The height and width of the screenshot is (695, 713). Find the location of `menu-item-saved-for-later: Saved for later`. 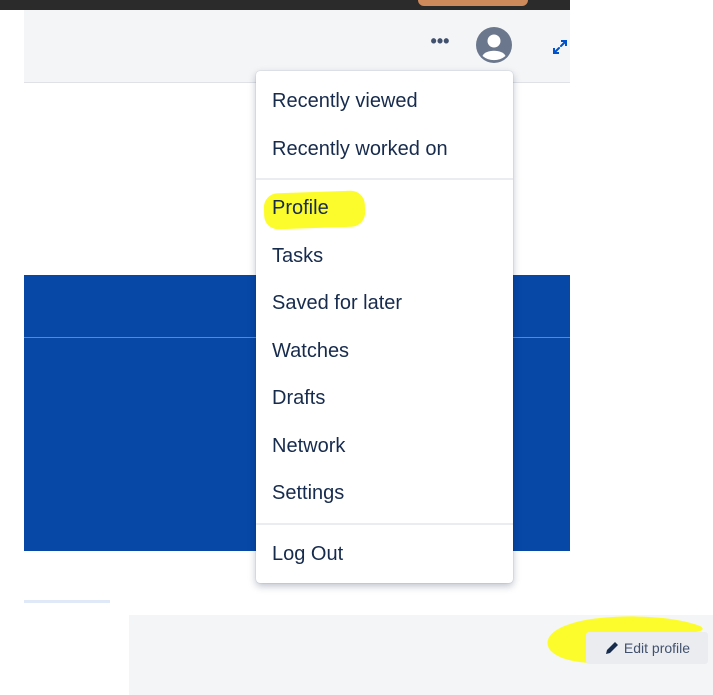

menu-item-saved-for-later: Saved for later is located at coordinates (384, 303).